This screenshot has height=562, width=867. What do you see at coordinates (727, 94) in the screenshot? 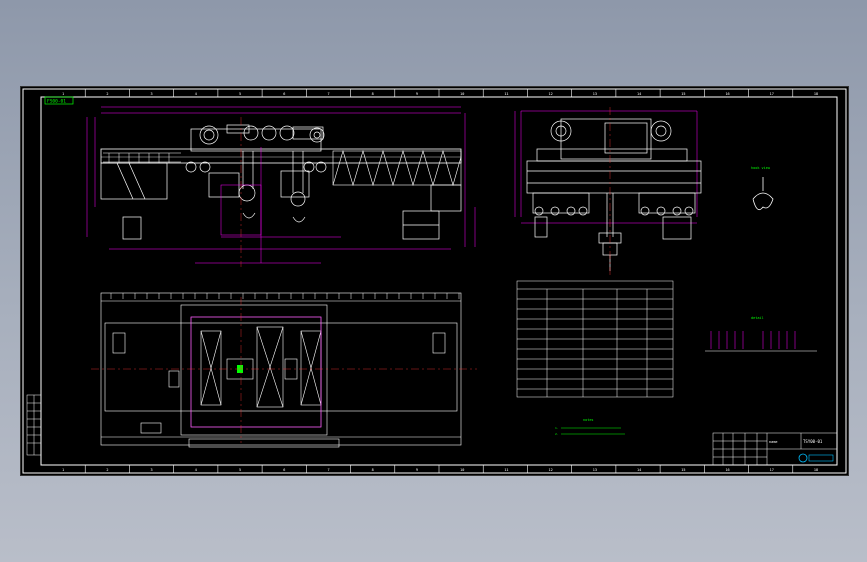
I see `zone-number-top: 16` at bounding box center [727, 94].